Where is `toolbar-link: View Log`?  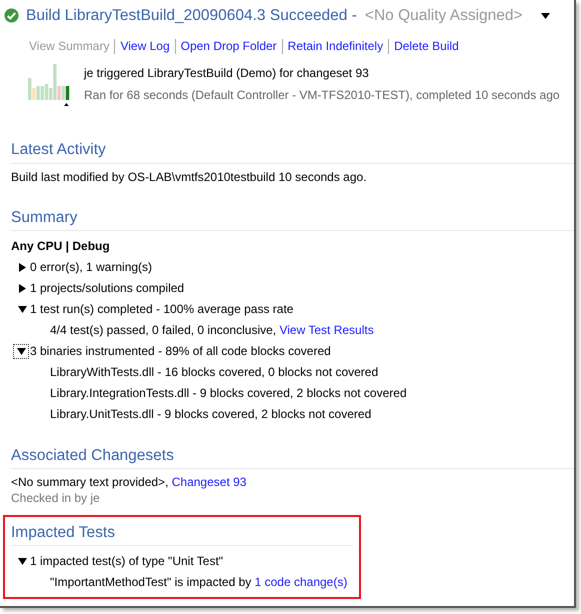
toolbar-link: View Log is located at coordinates (144, 46).